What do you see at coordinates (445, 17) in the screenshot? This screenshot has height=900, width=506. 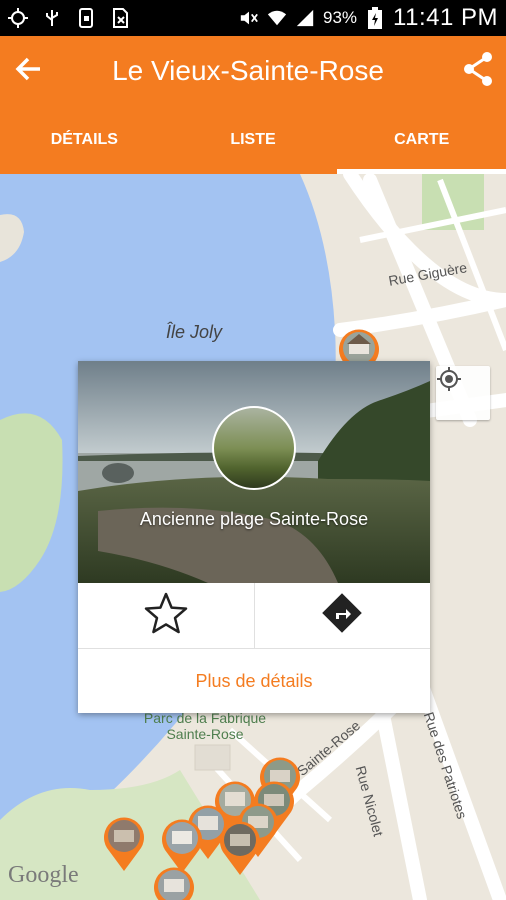 I see `clock: 11:41 PM` at bounding box center [445, 17].